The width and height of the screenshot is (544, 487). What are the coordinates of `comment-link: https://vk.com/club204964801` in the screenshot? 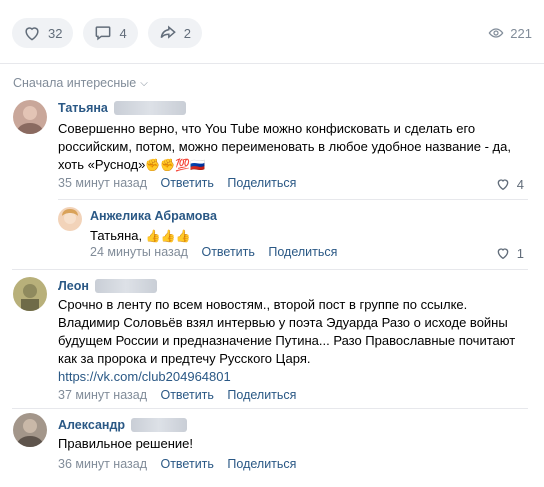 It's located at (286, 377).